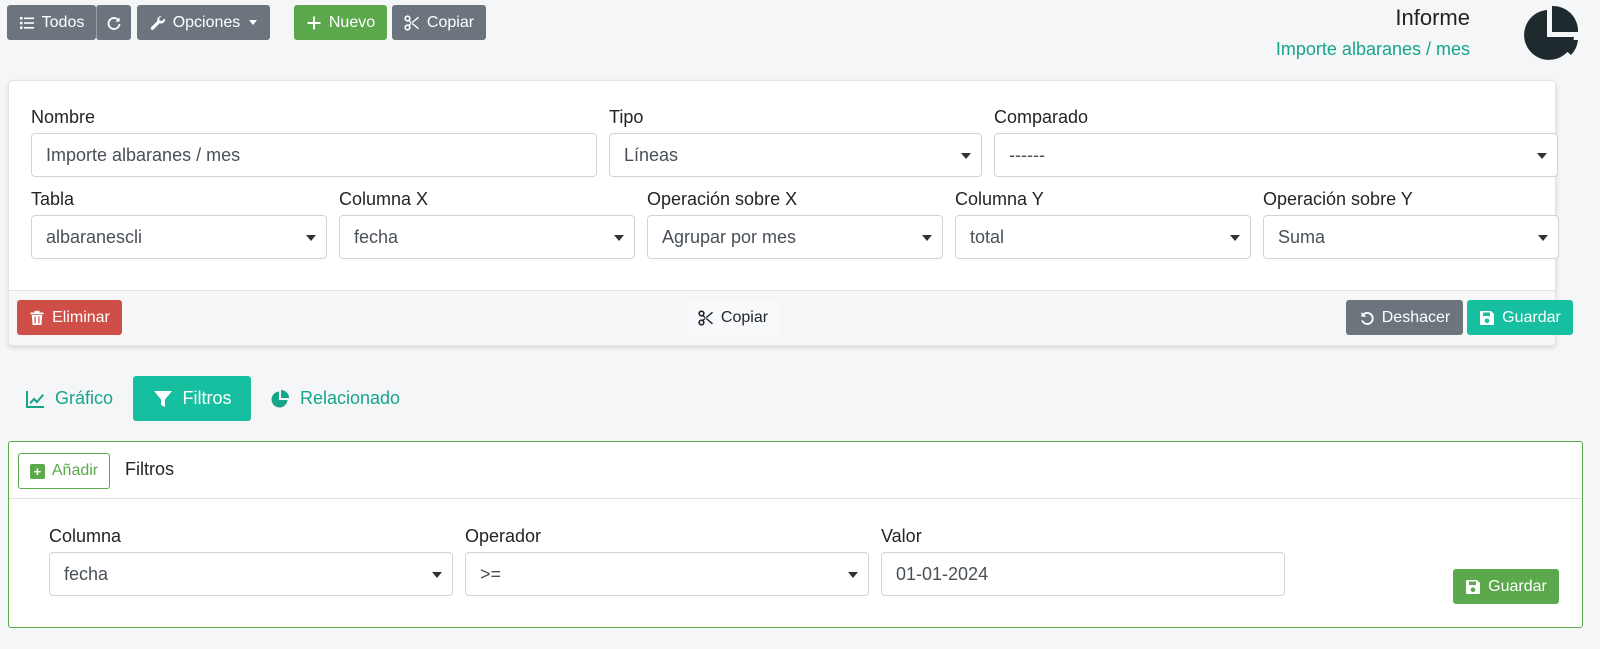  I want to click on line-chart-icon, so click(35, 399).